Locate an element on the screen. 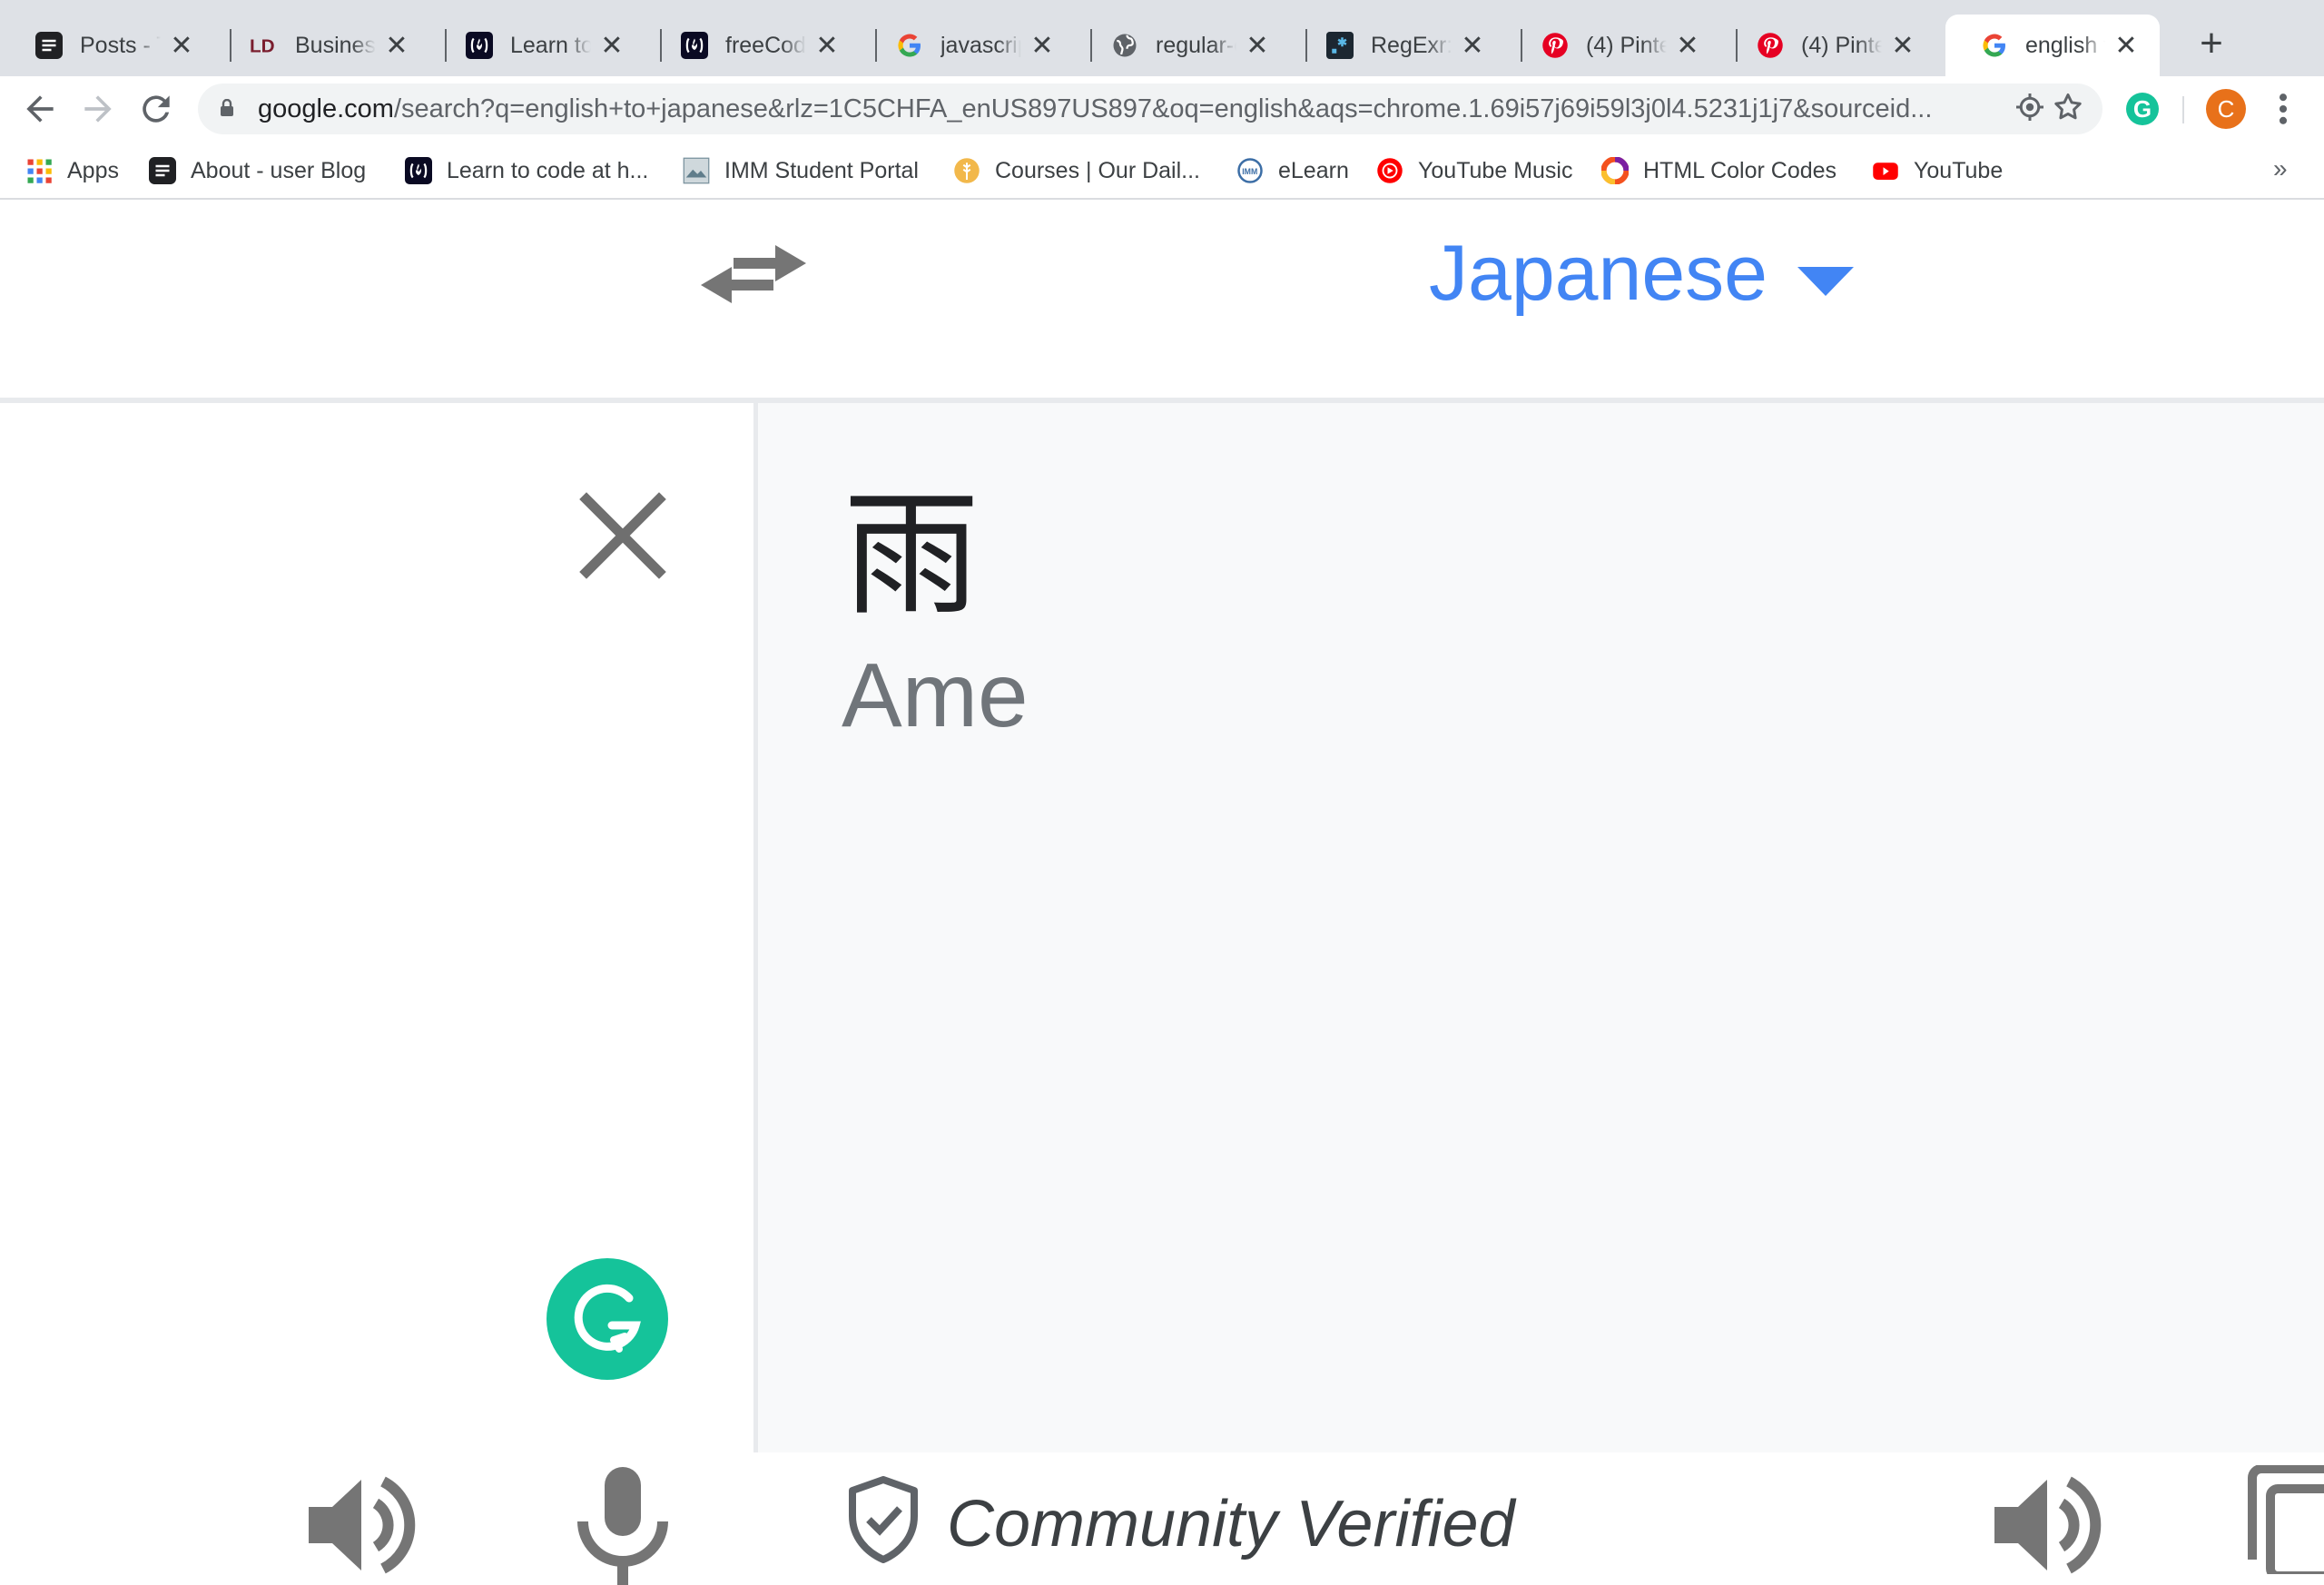 This screenshot has width=2324, height=1585. tab-title: Learn to c is located at coordinates (550, 45).